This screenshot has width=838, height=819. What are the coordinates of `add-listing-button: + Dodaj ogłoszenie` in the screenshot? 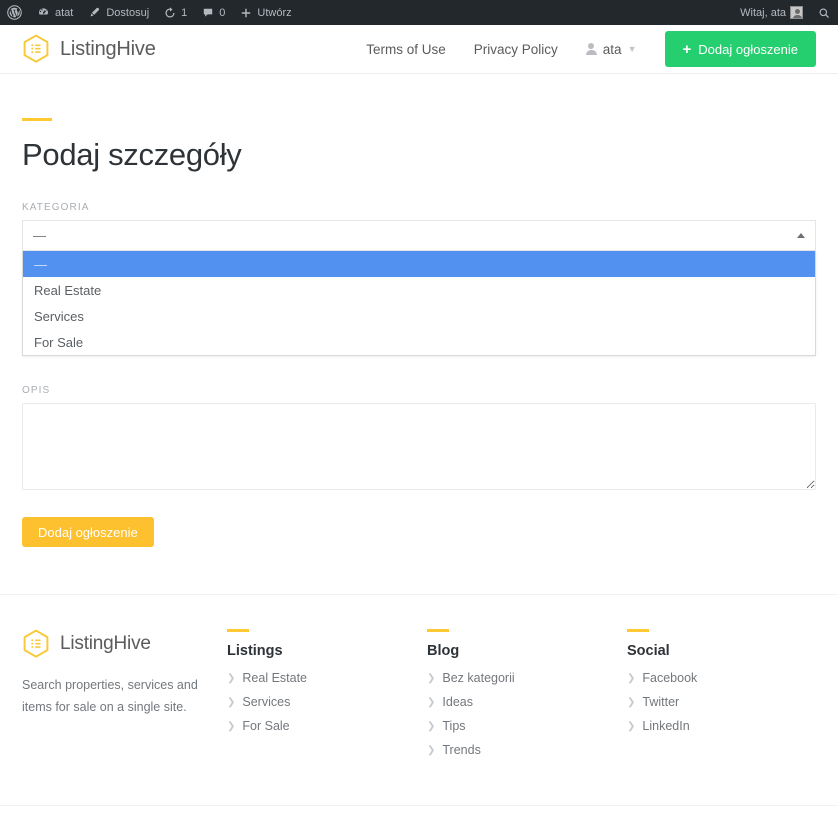 It's located at (740, 49).